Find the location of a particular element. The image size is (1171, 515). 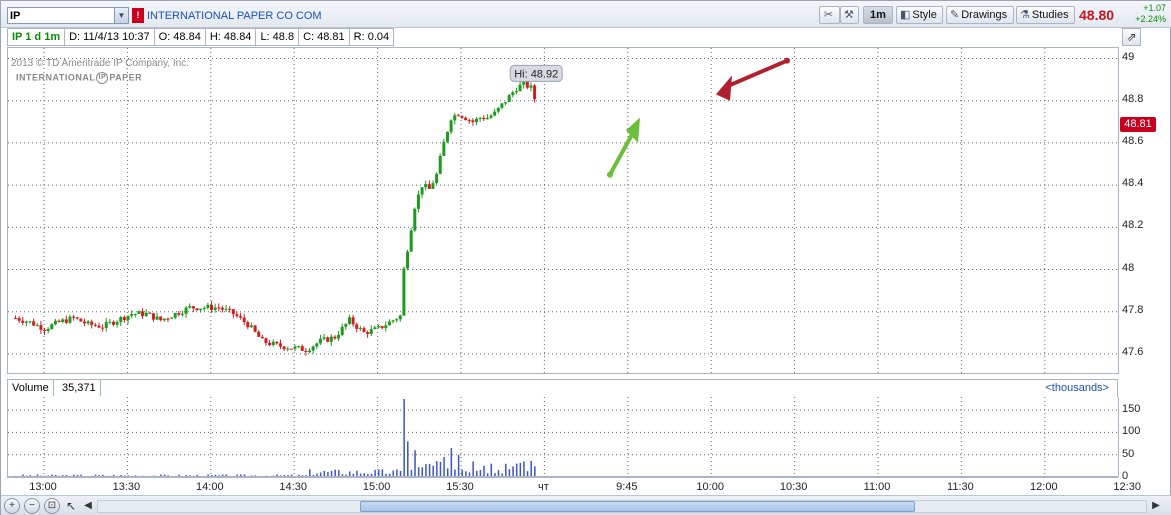

chevron-down-icon: ▼ is located at coordinates (121, 15).